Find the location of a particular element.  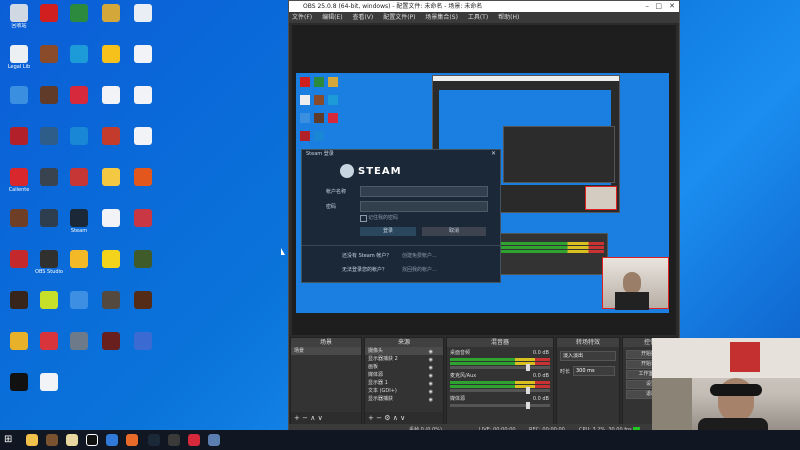

gear-icon: ⚙ is located at coordinates (387, 418).